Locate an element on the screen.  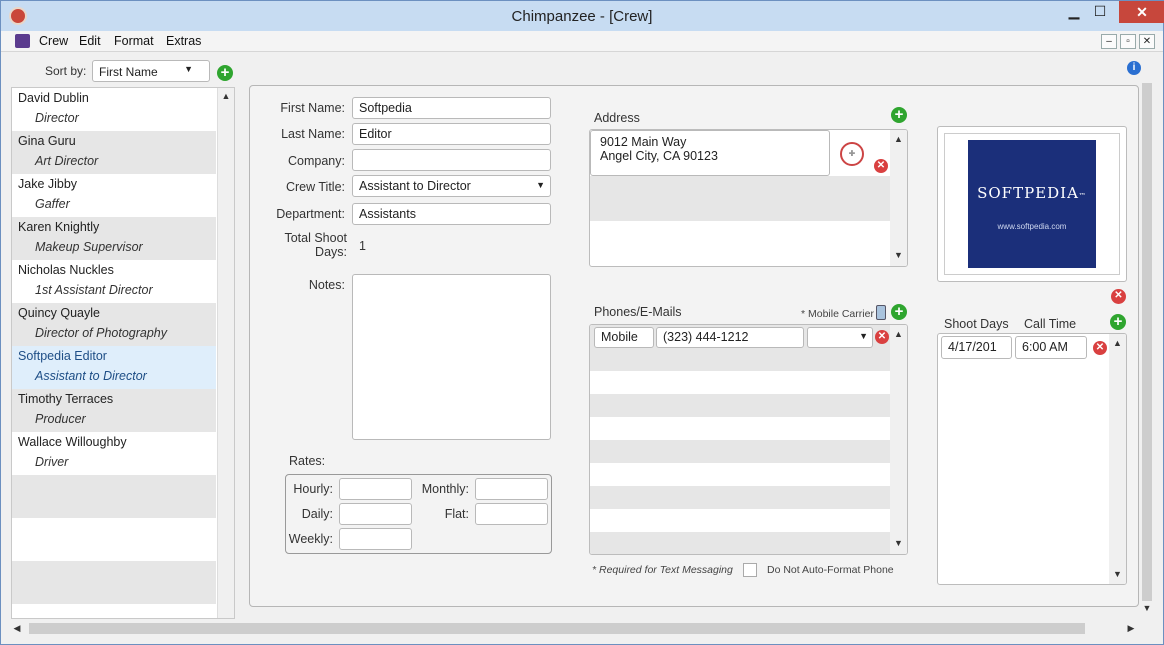
horizontal-scrollbar: ◀ ▶ is located at coordinates (582, 628).